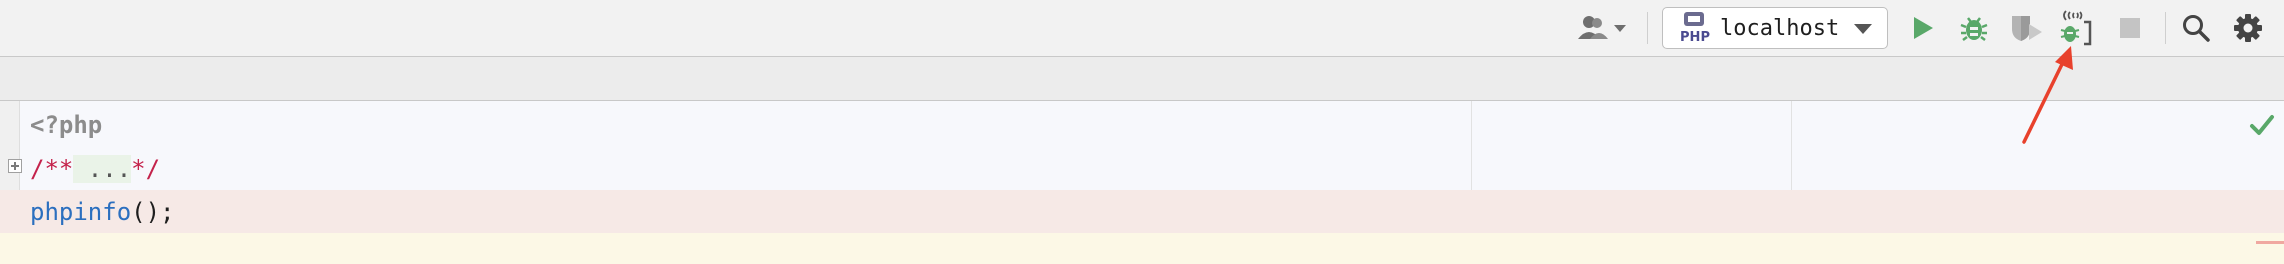 The height and width of the screenshot is (264, 2284). I want to click on user-accounts-button, so click(1605, 28).